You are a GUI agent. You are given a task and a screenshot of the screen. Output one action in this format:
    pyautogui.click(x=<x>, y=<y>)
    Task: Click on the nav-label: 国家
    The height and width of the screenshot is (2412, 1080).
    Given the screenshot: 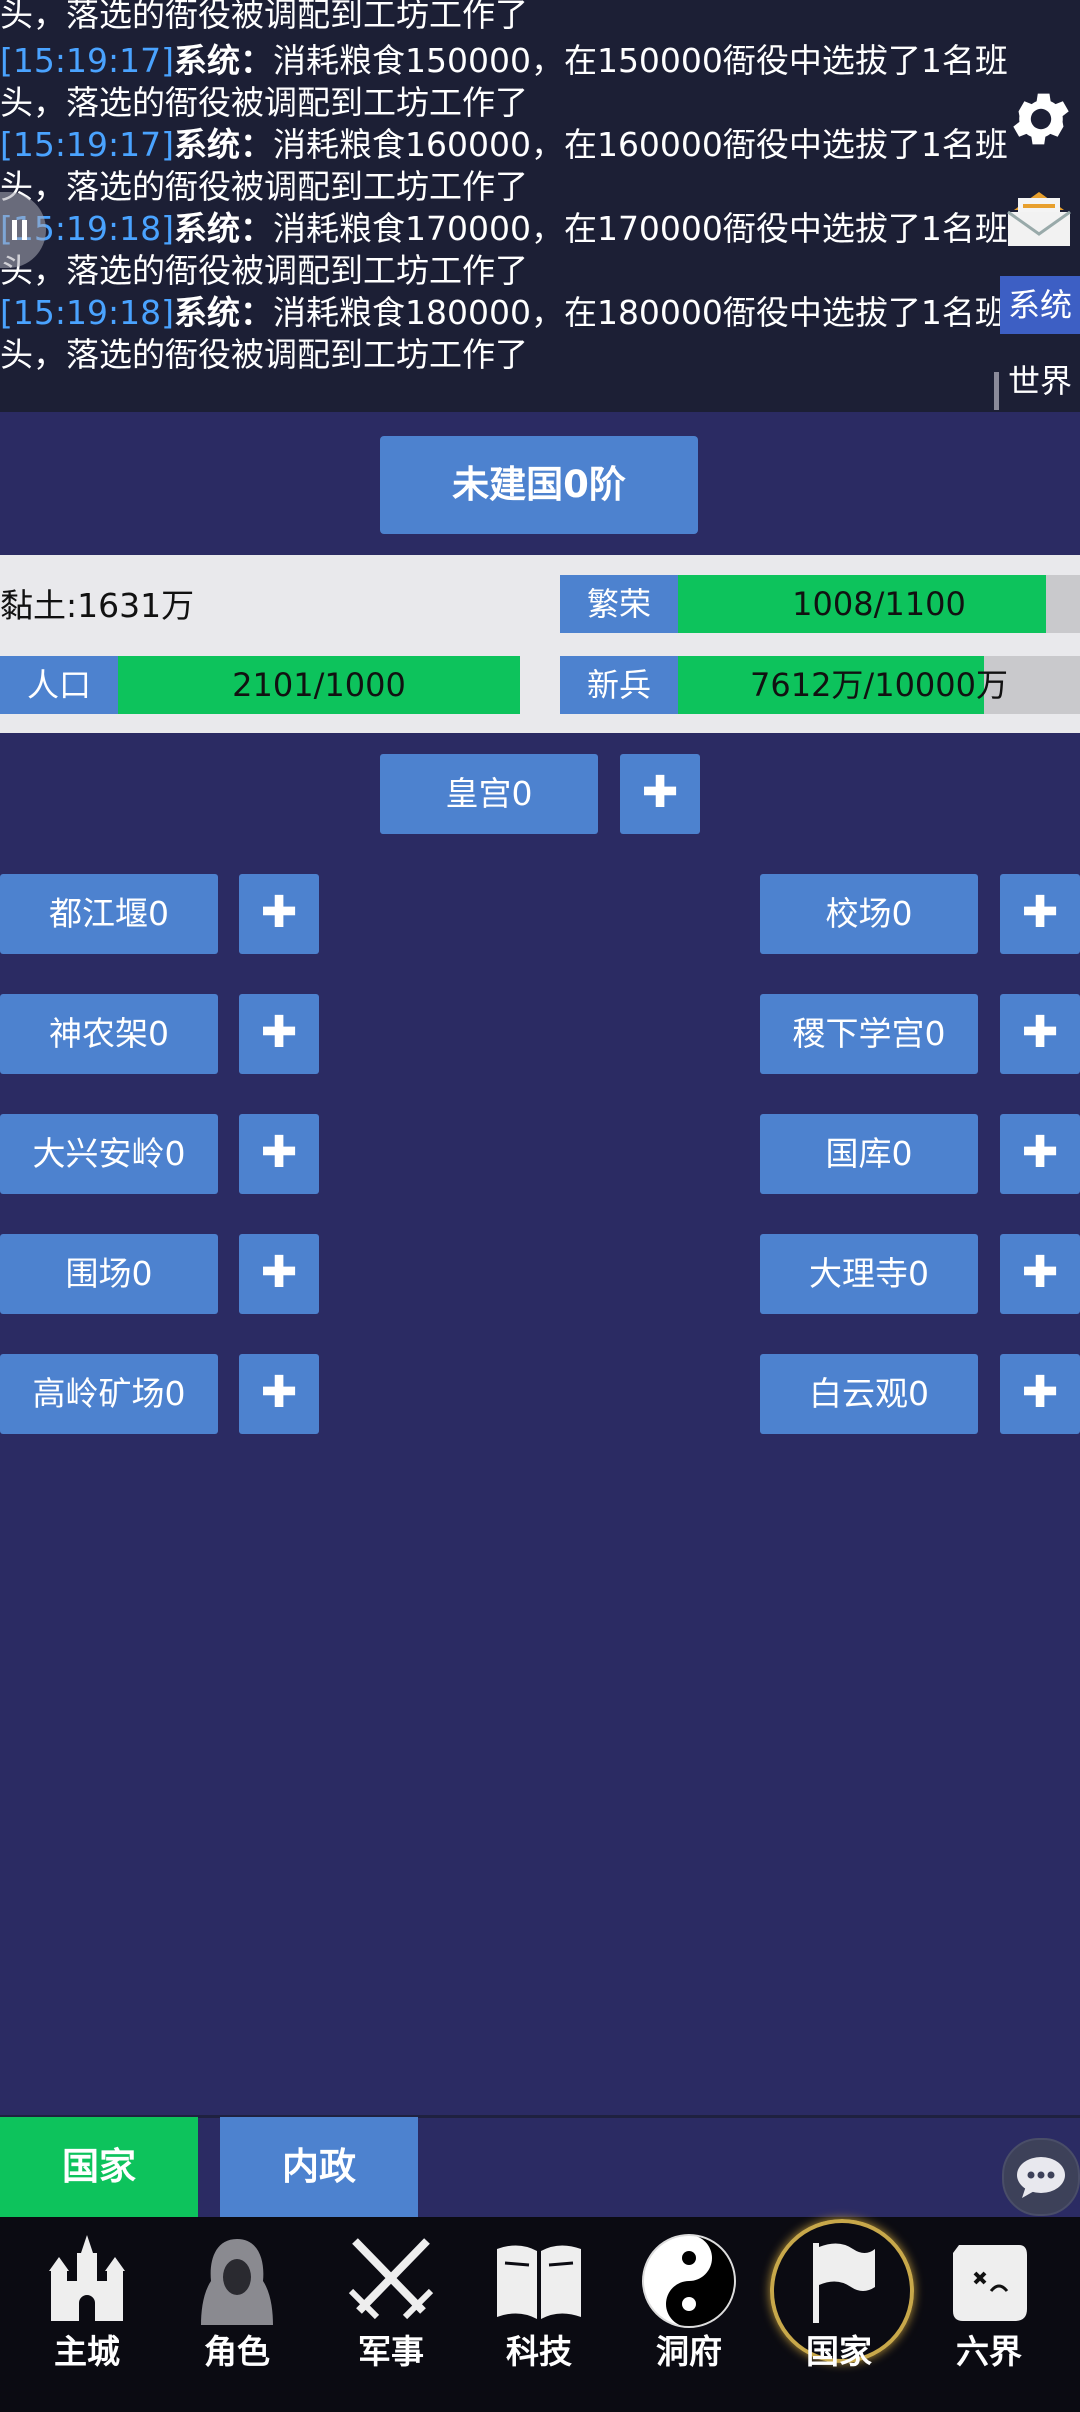 What is the action you would take?
    pyautogui.click(x=839, y=2351)
    